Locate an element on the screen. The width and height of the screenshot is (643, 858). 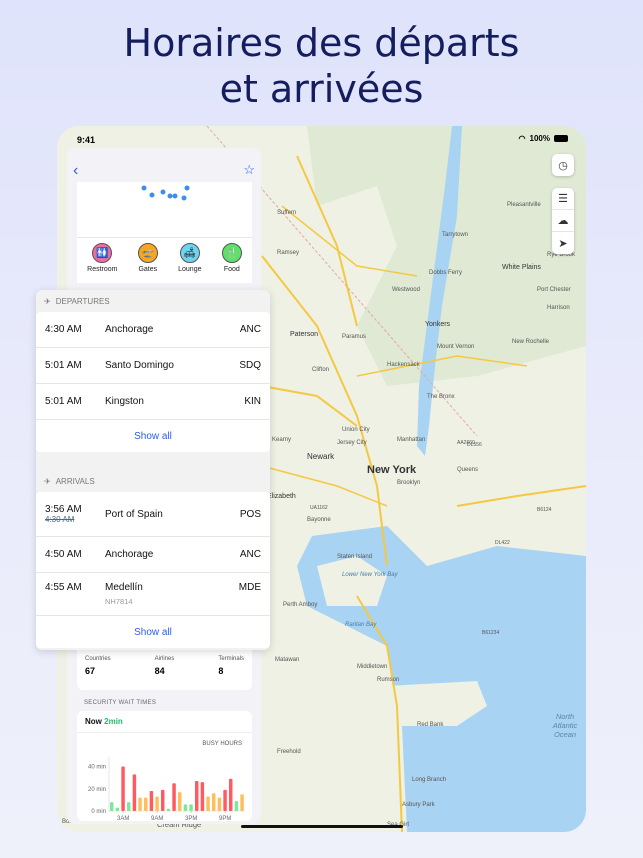
back-chevron-icon: ‹ is located at coordinates (75, 171).